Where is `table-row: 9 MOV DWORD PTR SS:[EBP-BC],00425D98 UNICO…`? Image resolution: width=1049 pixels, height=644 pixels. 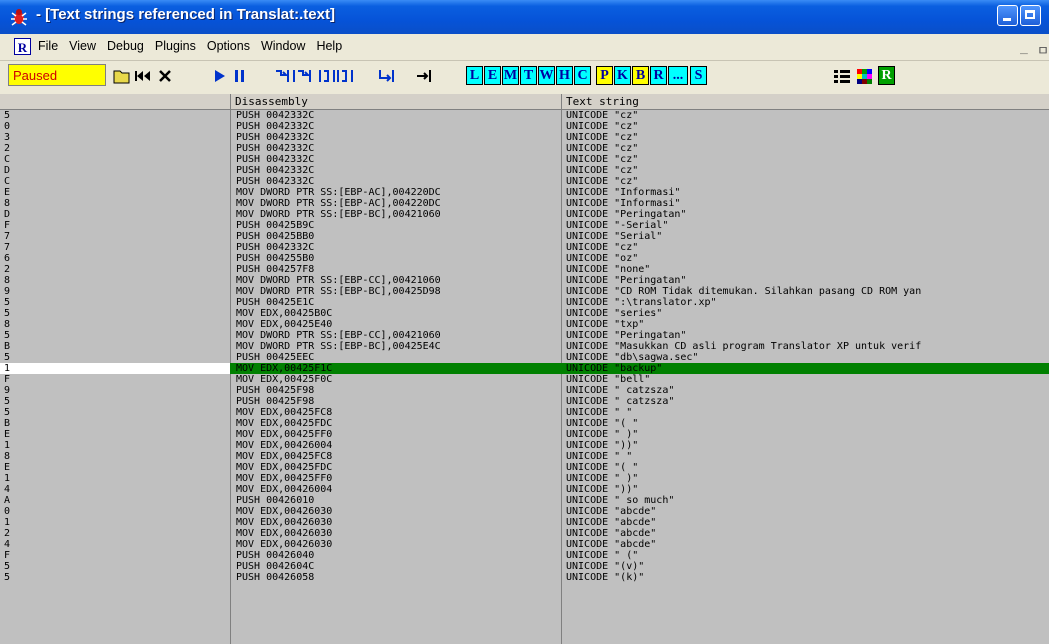 table-row: 9 MOV DWORD PTR SS:[EBP-BC],00425D98 UNICO… is located at coordinates (524, 291).